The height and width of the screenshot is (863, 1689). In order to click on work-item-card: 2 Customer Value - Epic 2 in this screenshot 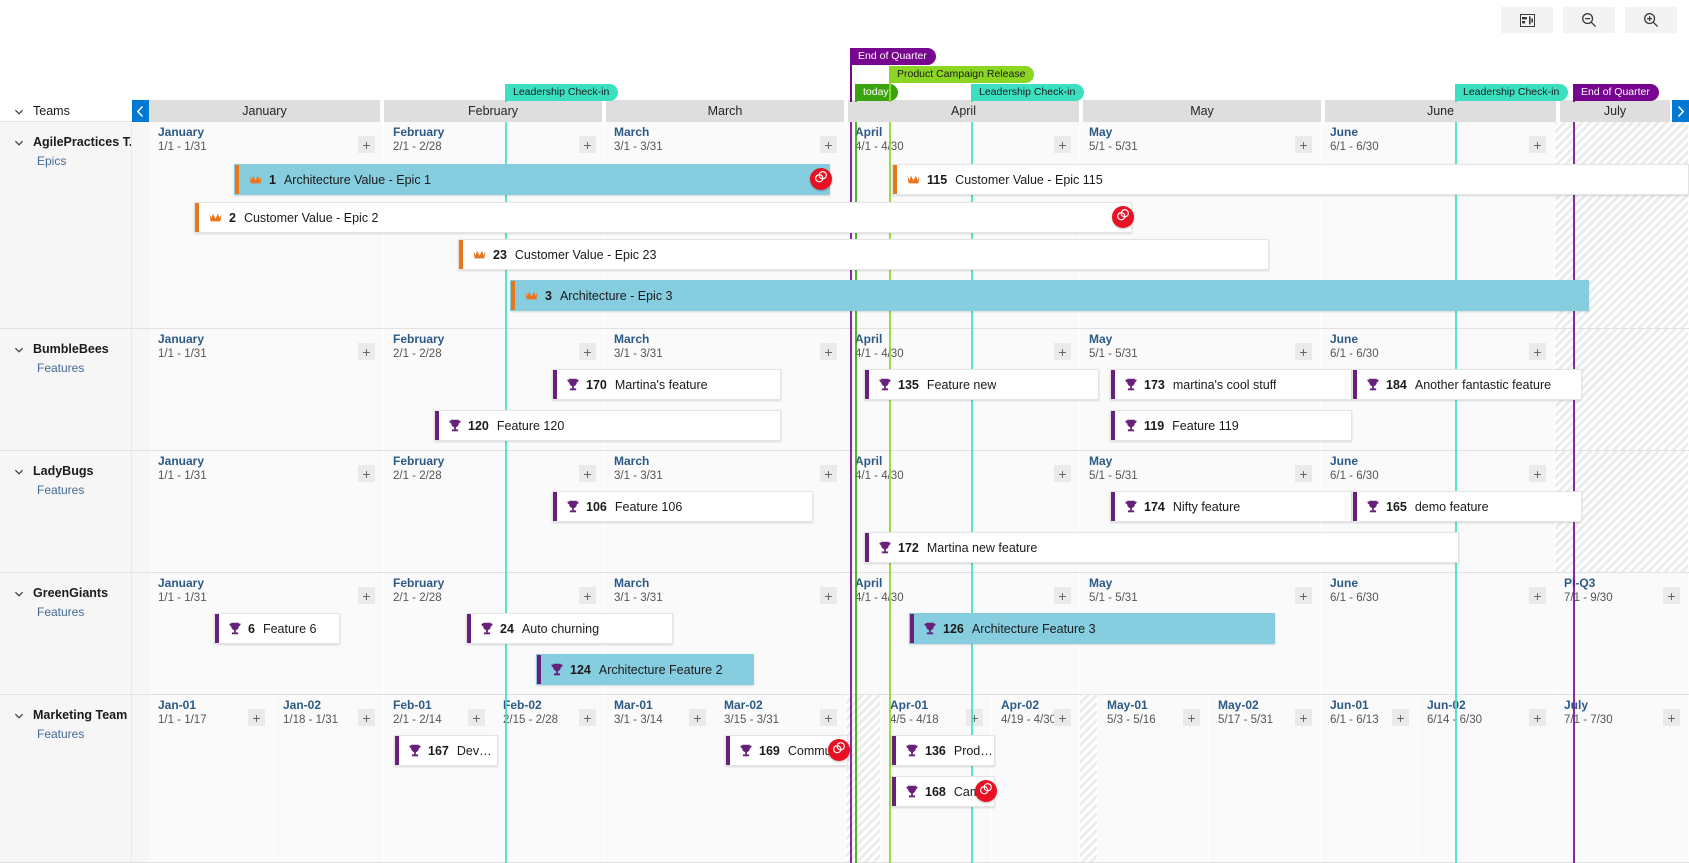, I will do `click(663, 217)`.